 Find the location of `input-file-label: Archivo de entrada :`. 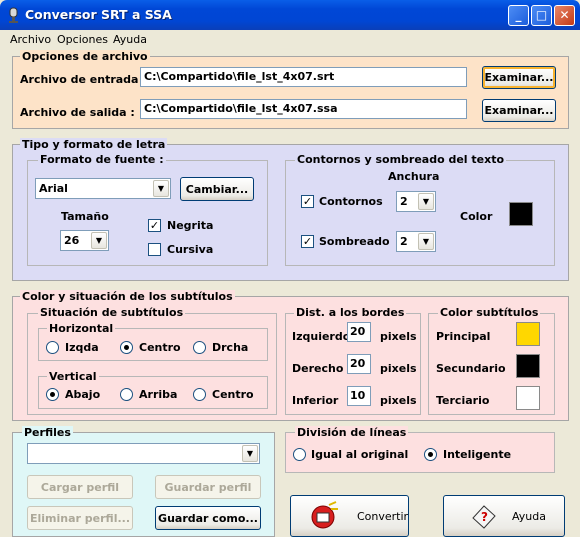

input-file-label: Archivo de entrada : is located at coordinates (83, 79).